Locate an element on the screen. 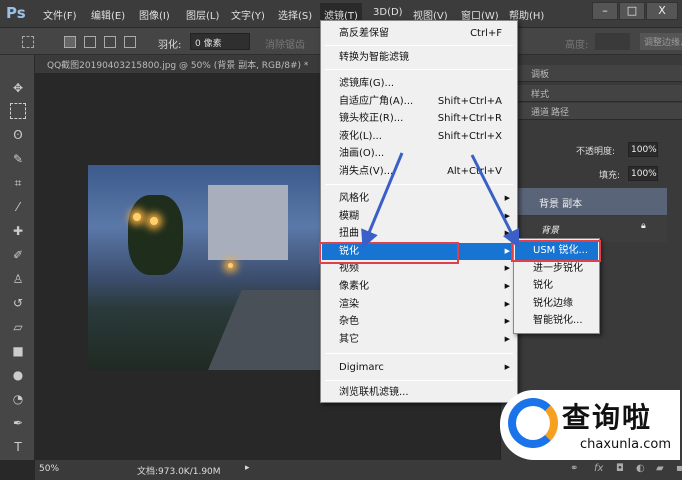 The height and width of the screenshot is (480, 682). item-shortcut: Shift+Ctrl+A is located at coordinates (469, 101).